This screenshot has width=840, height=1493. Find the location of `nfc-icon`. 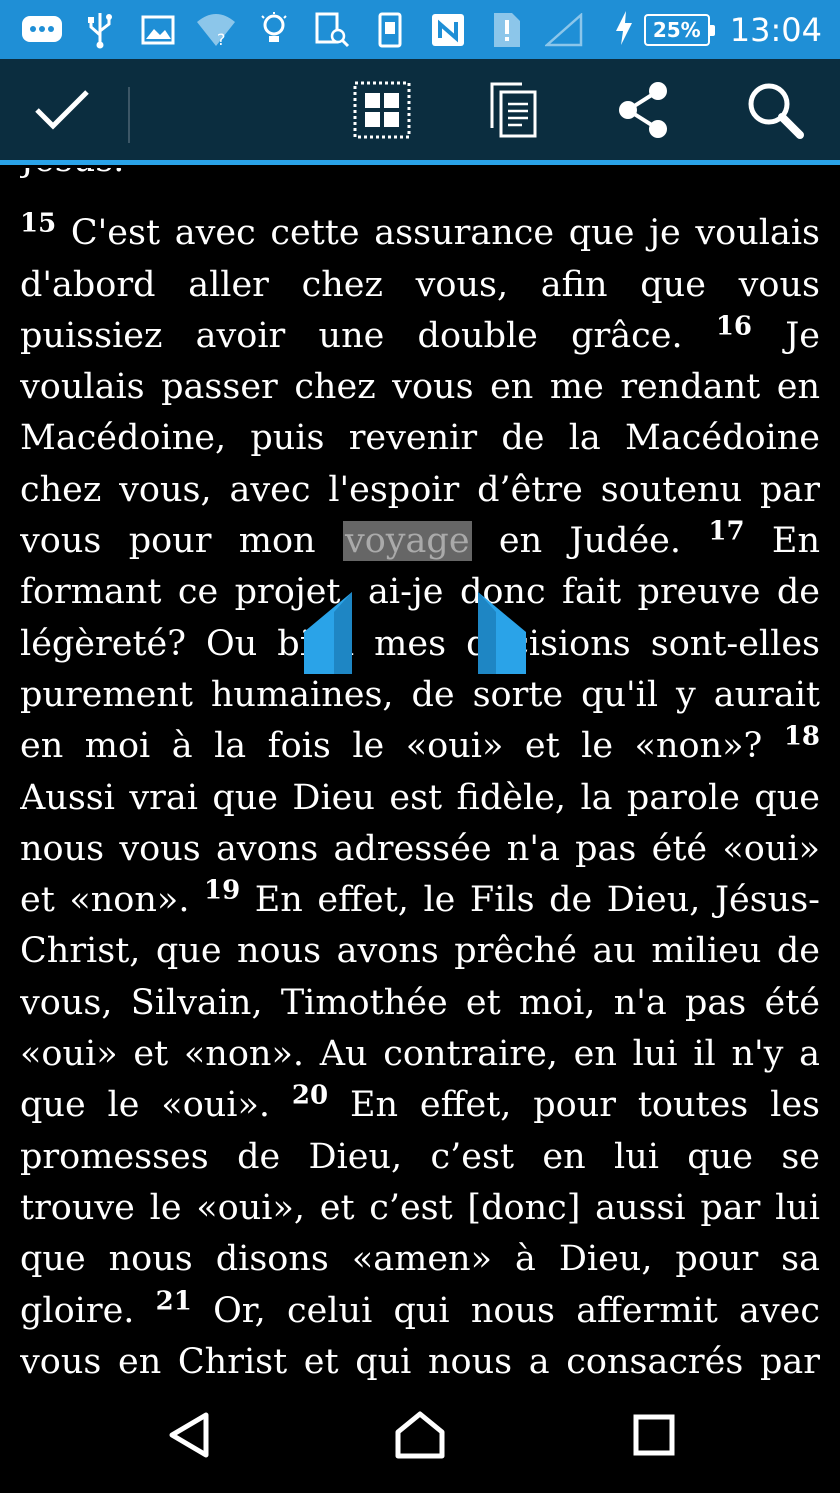

nfc-icon is located at coordinates (448, 30).